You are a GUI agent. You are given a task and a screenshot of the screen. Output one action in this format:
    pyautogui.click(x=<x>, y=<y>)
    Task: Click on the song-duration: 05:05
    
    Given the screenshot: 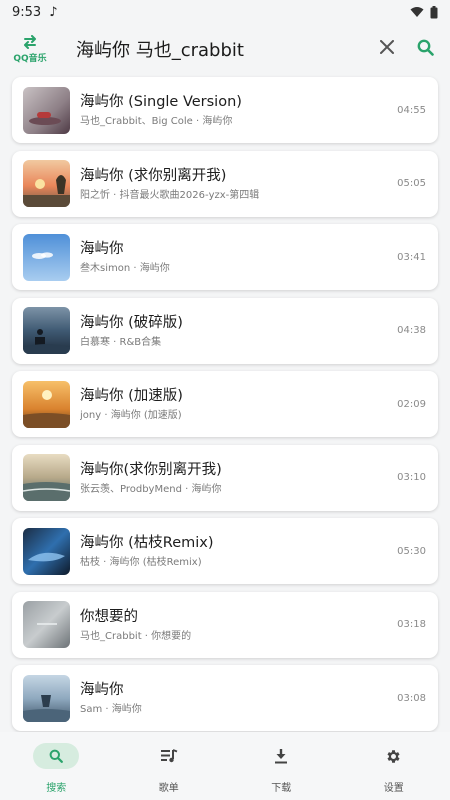 What is the action you would take?
    pyautogui.click(x=411, y=183)
    